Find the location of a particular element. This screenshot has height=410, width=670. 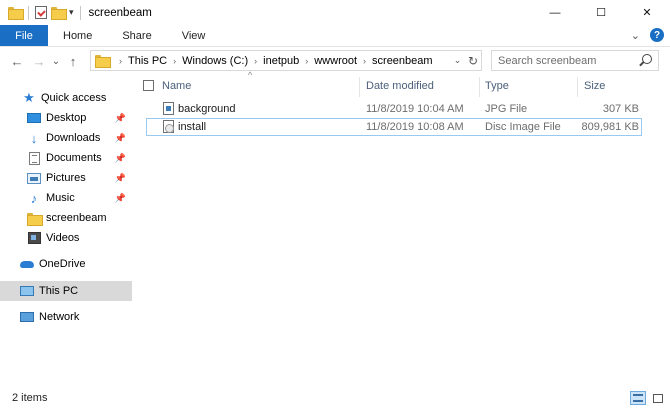

pictures-icon-wrapper is located at coordinates (34, 178).